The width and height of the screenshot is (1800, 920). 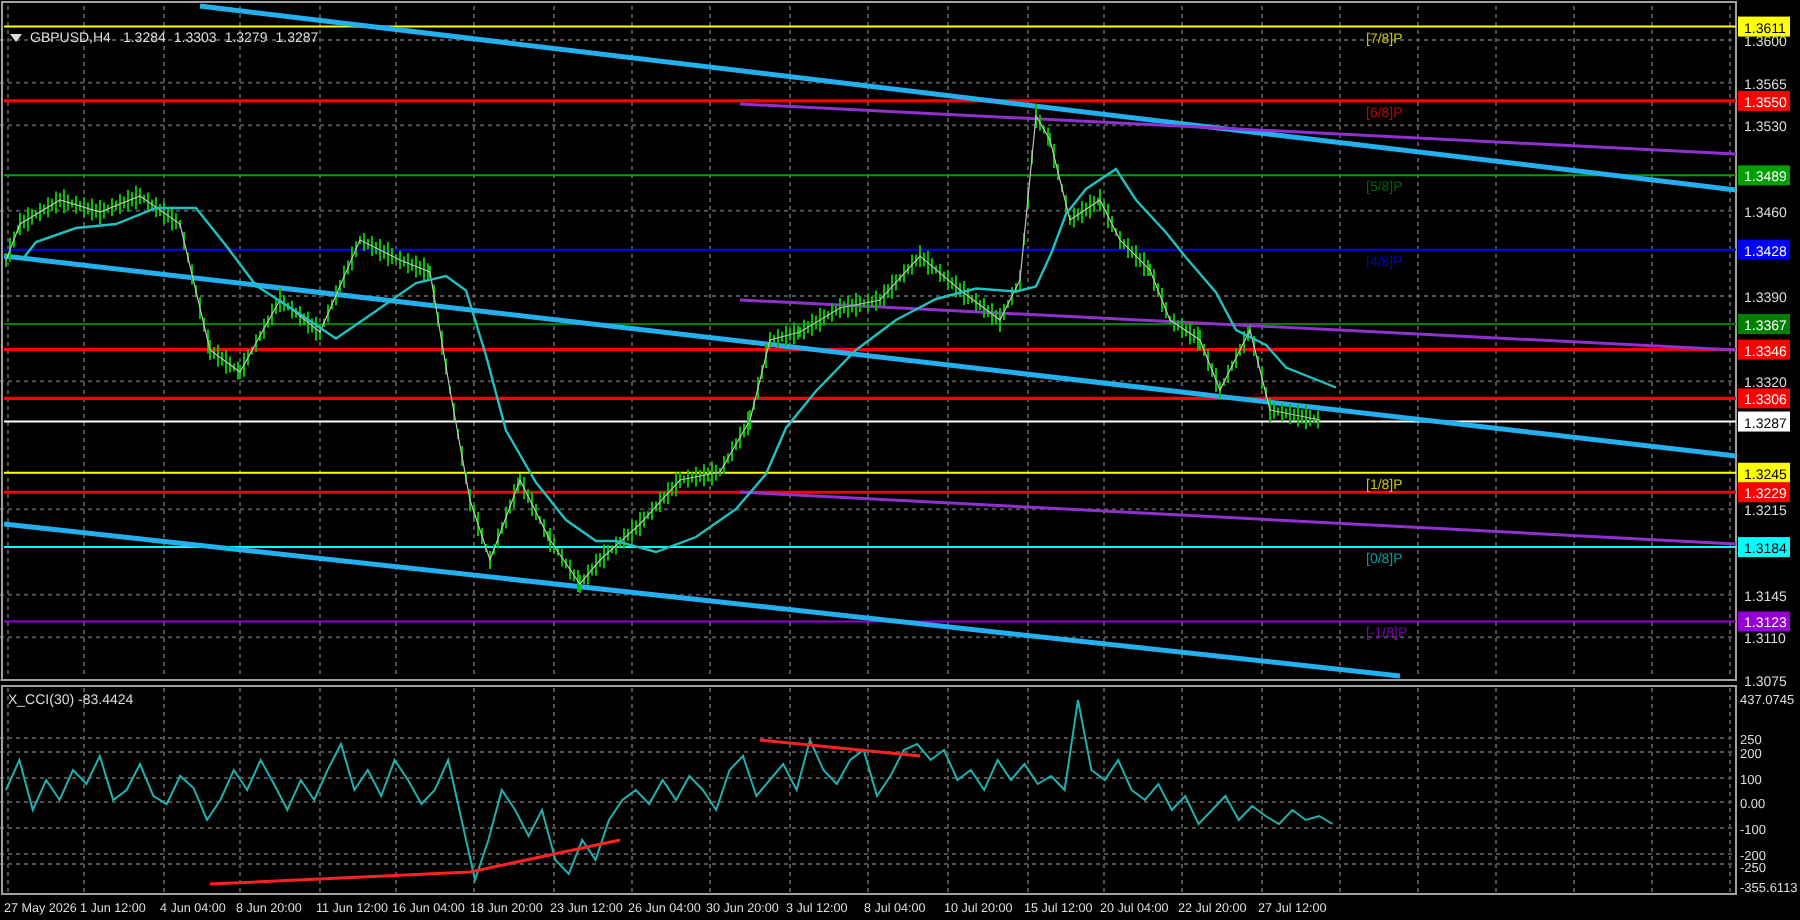 What do you see at coordinates (16, 38) in the screenshot?
I see `dropdown-triangle-icon` at bounding box center [16, 38].